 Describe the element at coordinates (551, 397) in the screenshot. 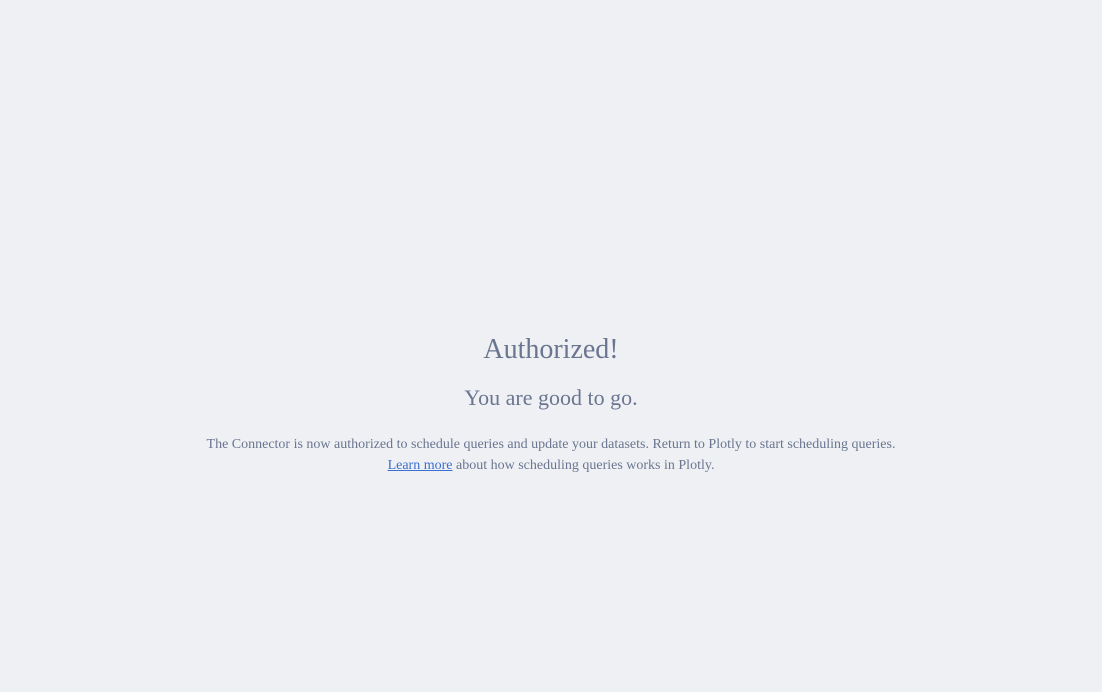

I see `page-subtitle: You are good to go.` at that location.